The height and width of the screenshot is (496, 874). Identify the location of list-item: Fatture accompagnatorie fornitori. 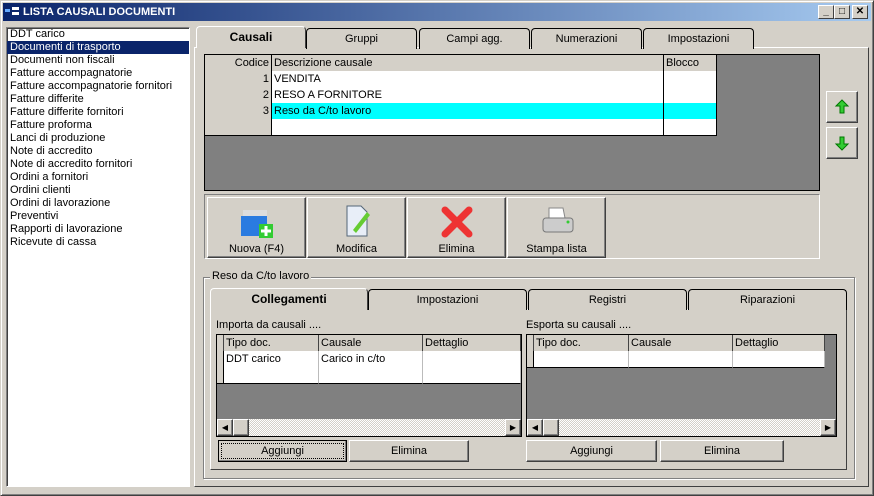
(98, 86).